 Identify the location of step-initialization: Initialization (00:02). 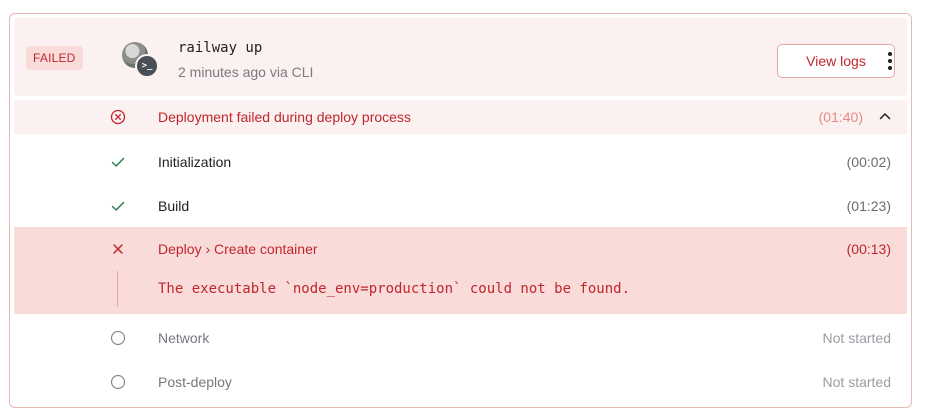
(460, 162).